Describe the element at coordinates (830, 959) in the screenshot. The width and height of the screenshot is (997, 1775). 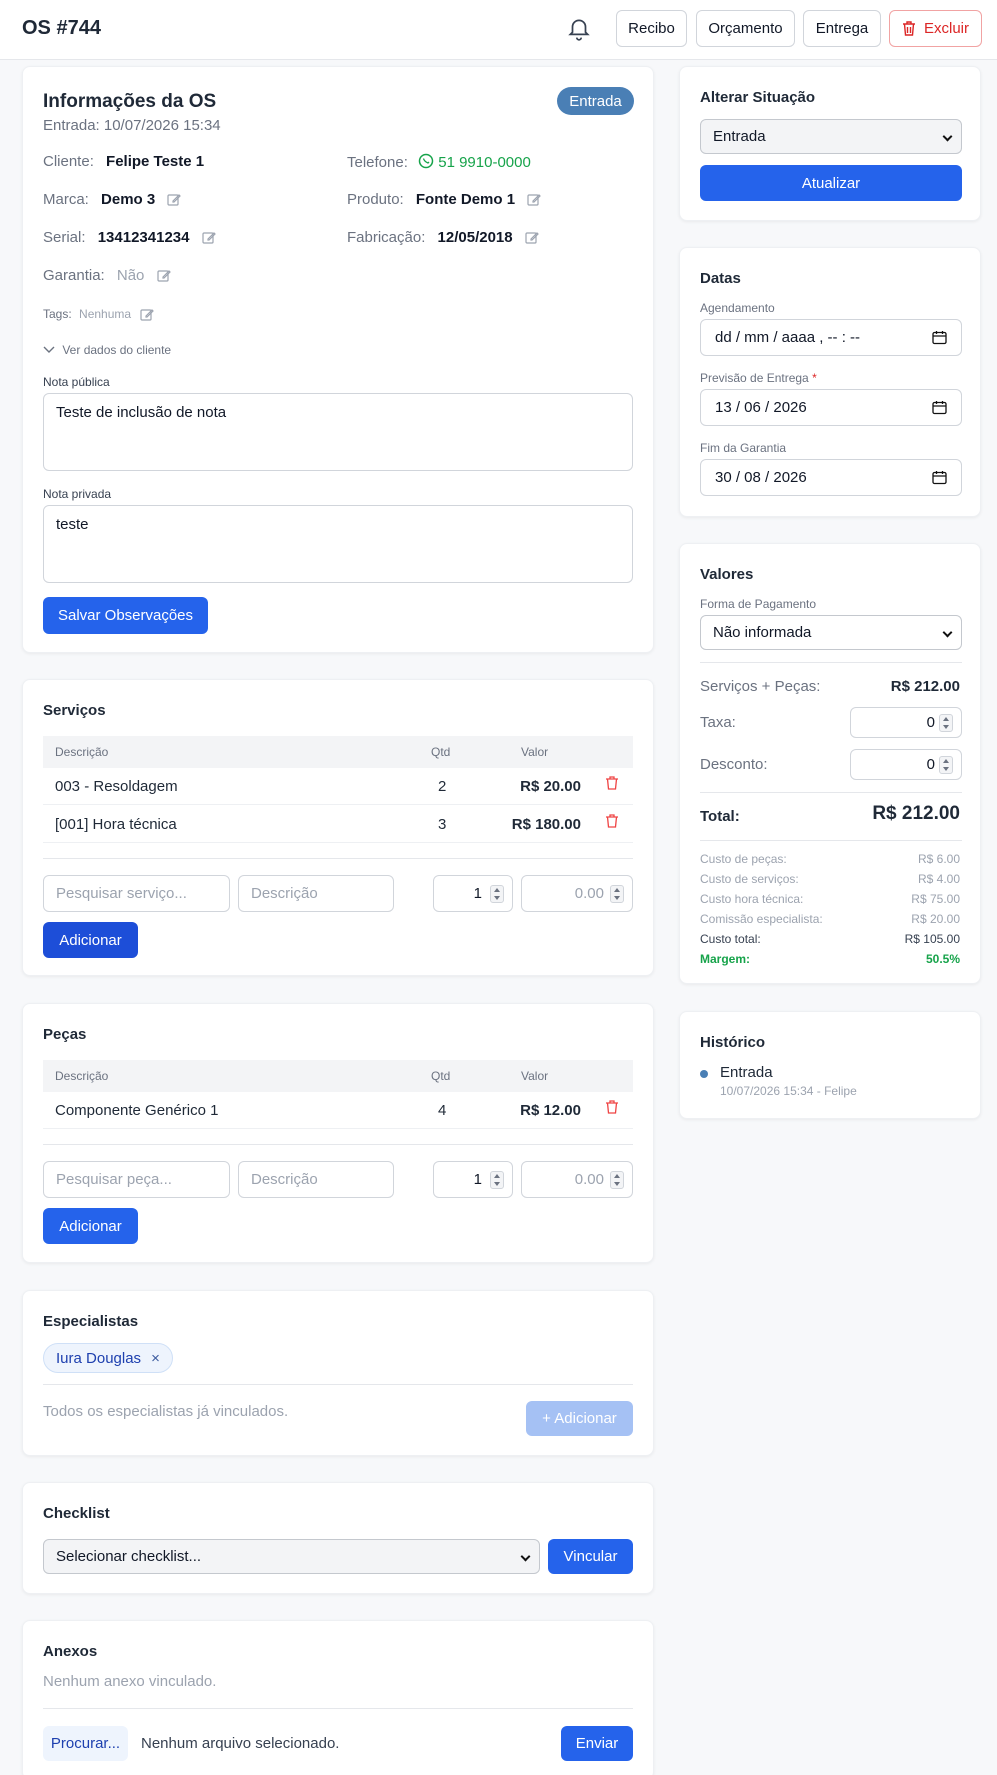
I see `margem-row: Margem: 50.5%` at that location.